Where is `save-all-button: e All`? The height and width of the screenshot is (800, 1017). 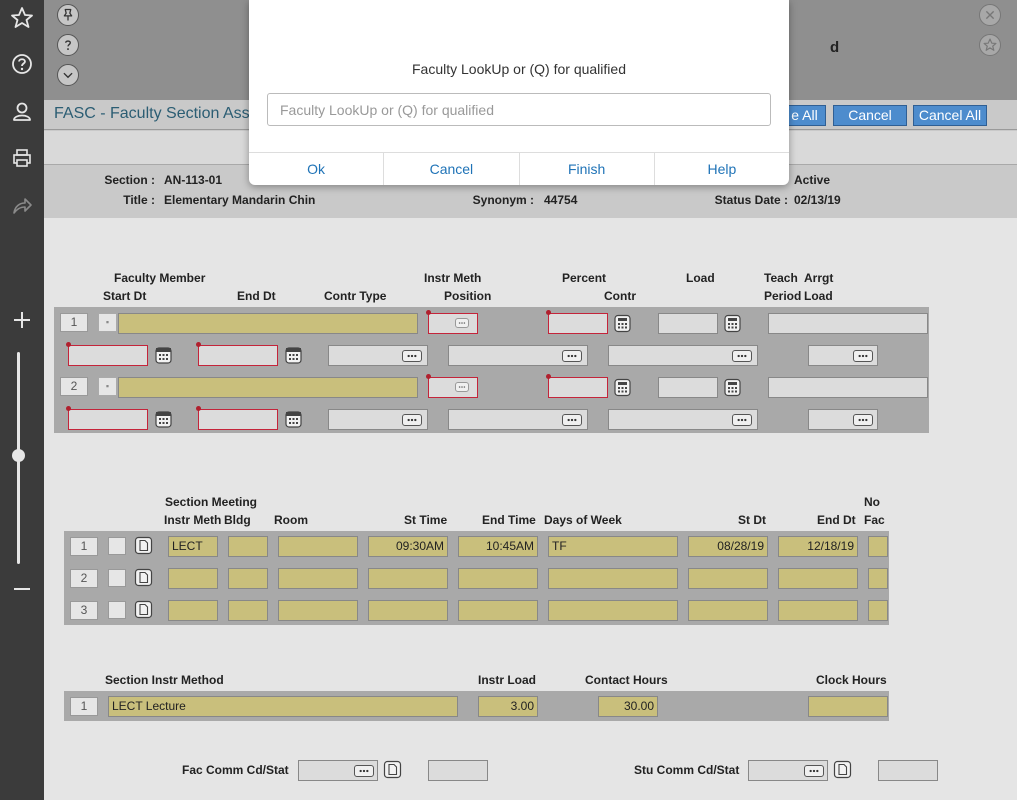
save-all-button: e All is located at coordinates (805, 115).